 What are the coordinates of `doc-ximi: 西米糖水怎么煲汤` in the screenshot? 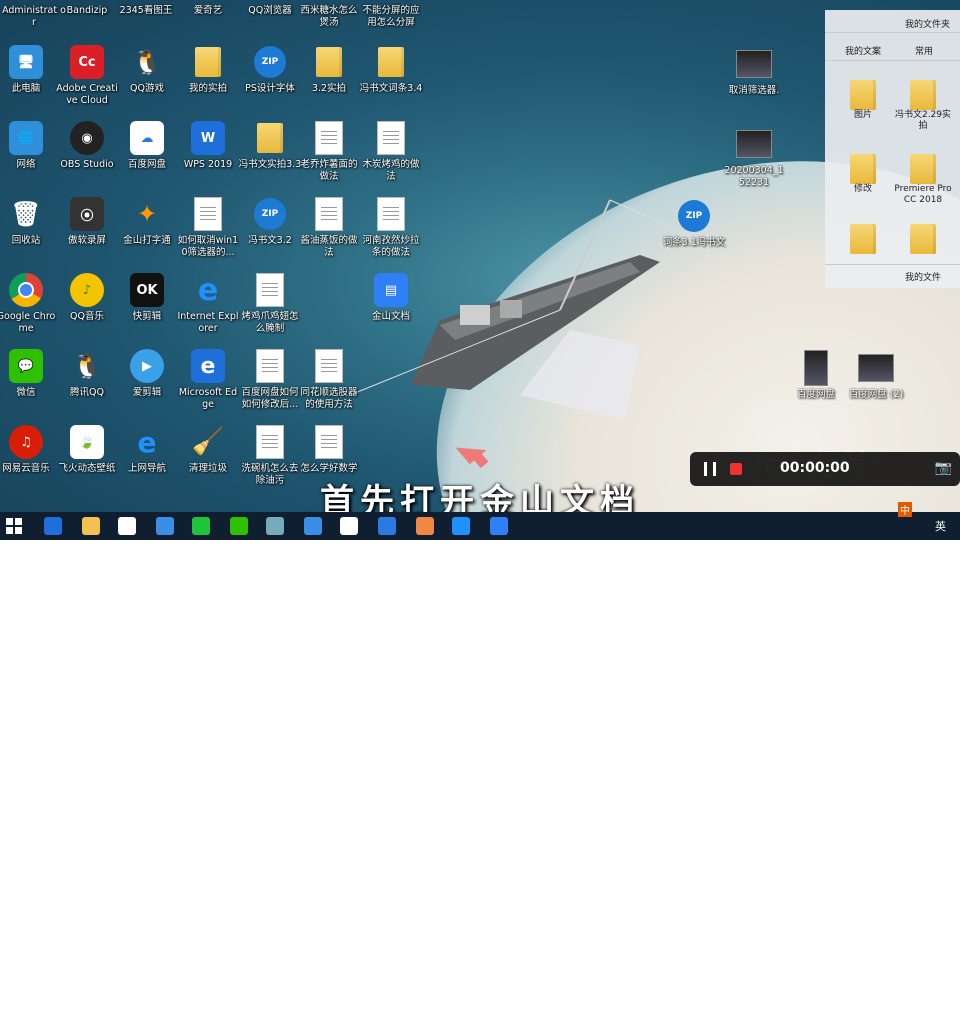 It's located at (329, 15).